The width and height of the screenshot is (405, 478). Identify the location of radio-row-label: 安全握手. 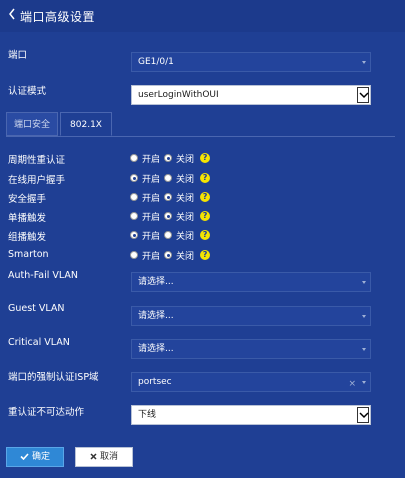
(27, 199).